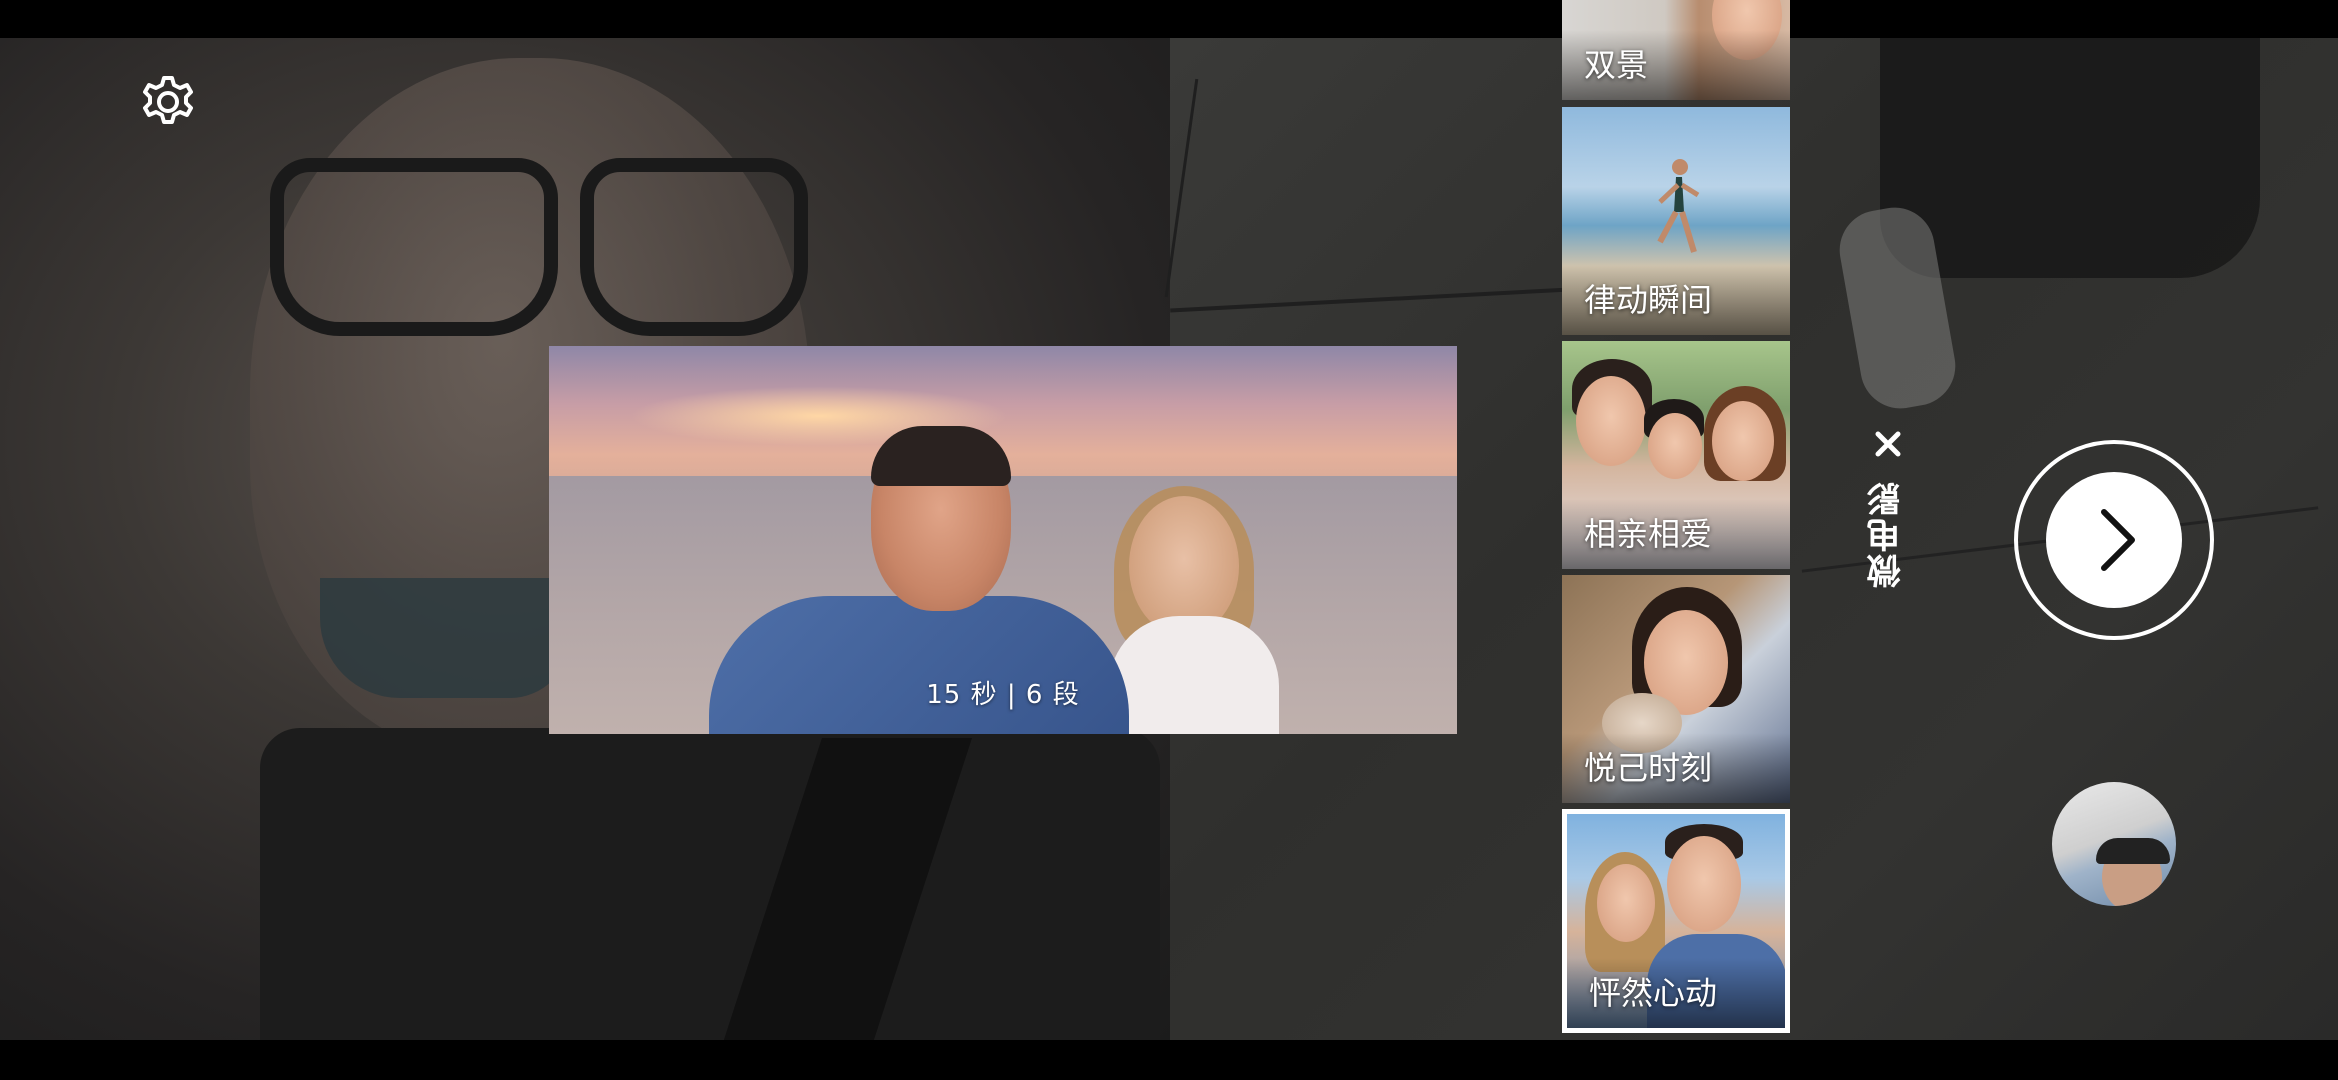 The height and width of the screenshot is (1080, 2338). Describe the element at coordinates (919, 665) in the screenshot. I see `preview-man-body` at that location.